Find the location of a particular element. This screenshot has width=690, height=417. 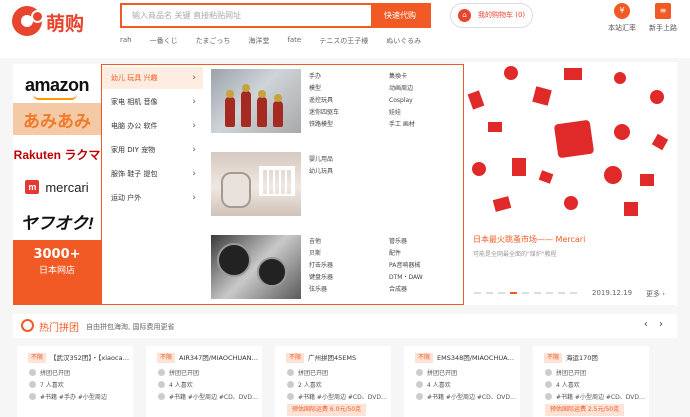

category-item-sports: 运动 户外 › is located at coordinates (153, 198).